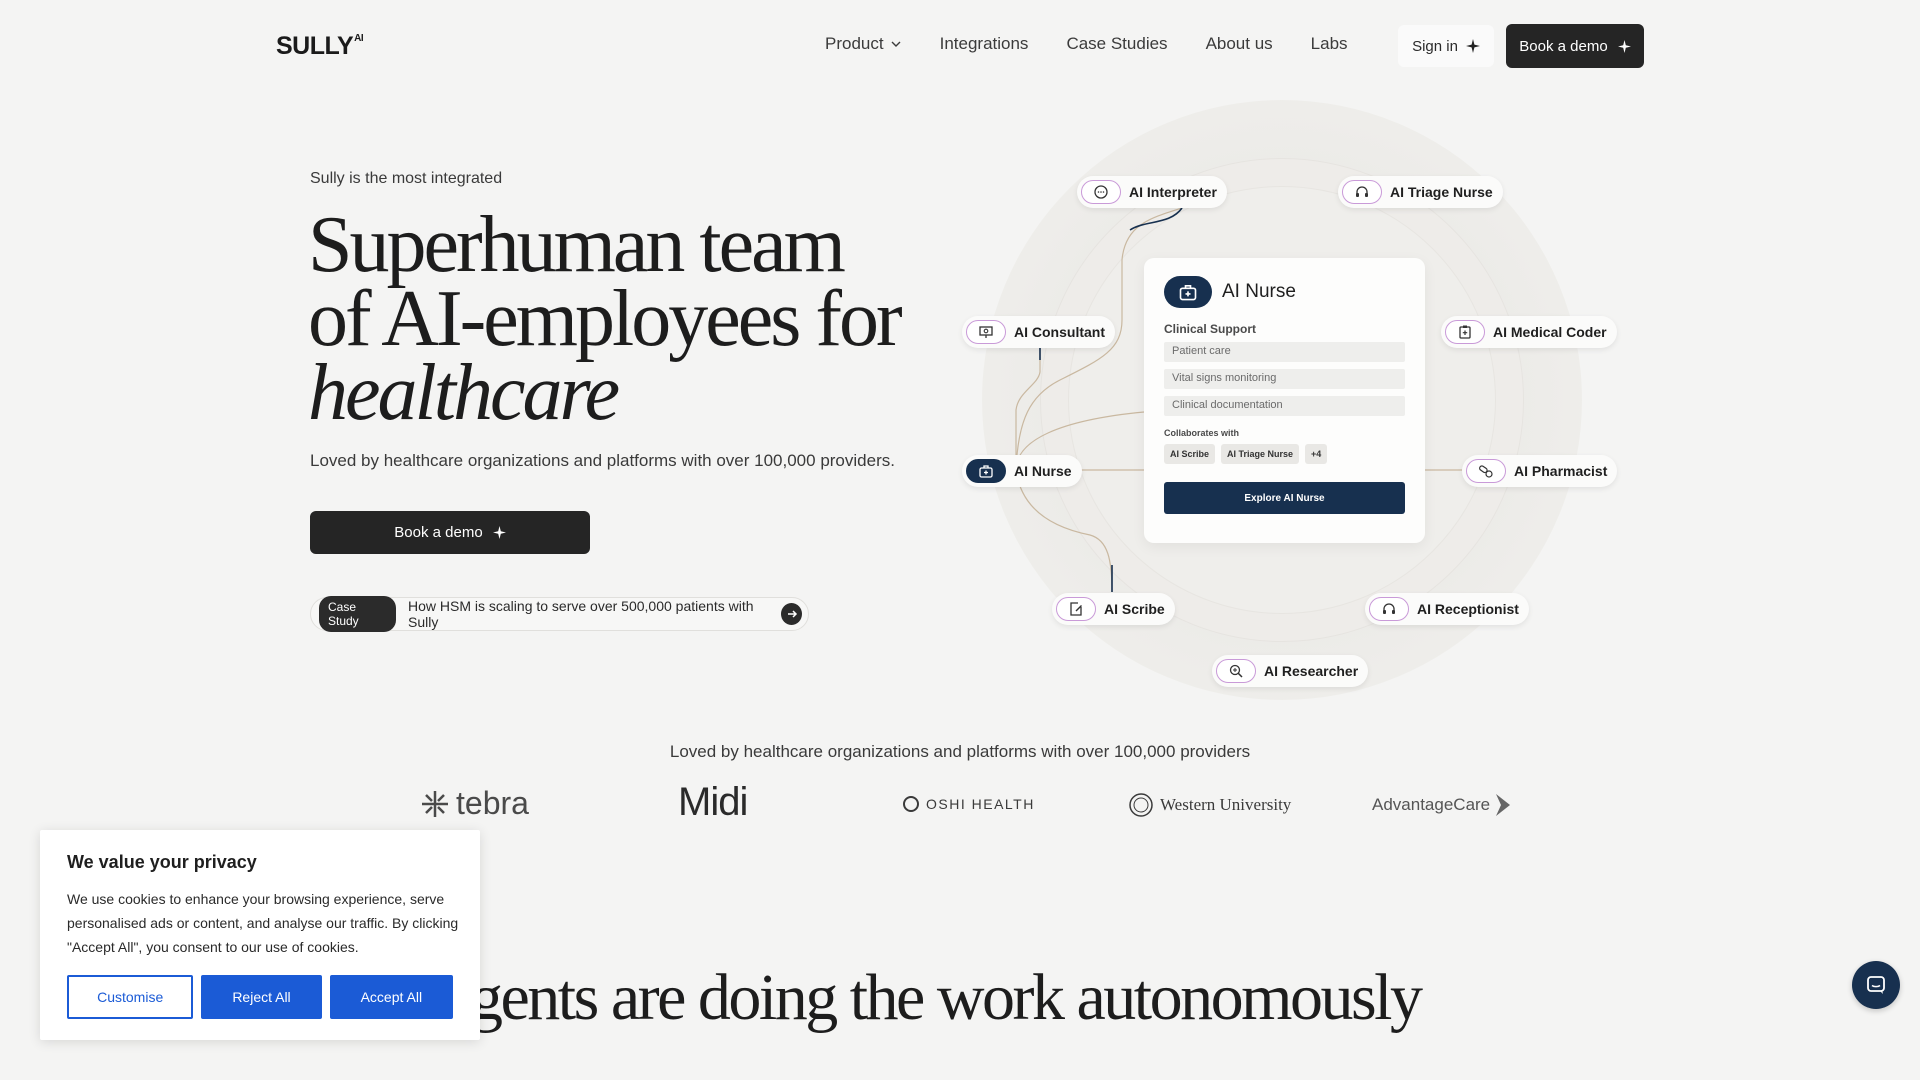 This screenshot has height=1080, width=1920. I want to click on crest-icon, so click(1141, 805).